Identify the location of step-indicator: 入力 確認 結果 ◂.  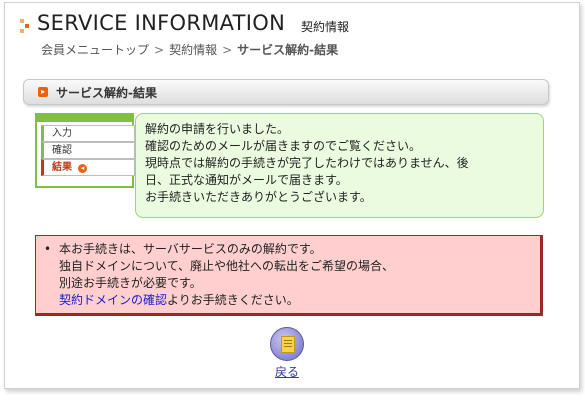
(85, 150).